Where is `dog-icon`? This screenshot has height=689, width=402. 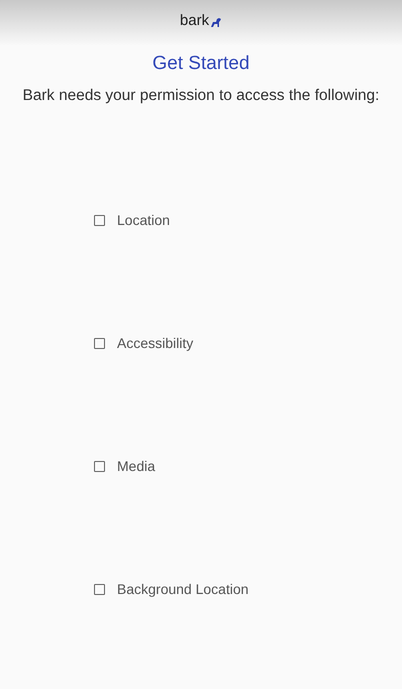 dog-icon is located at coordinates (216, 22).